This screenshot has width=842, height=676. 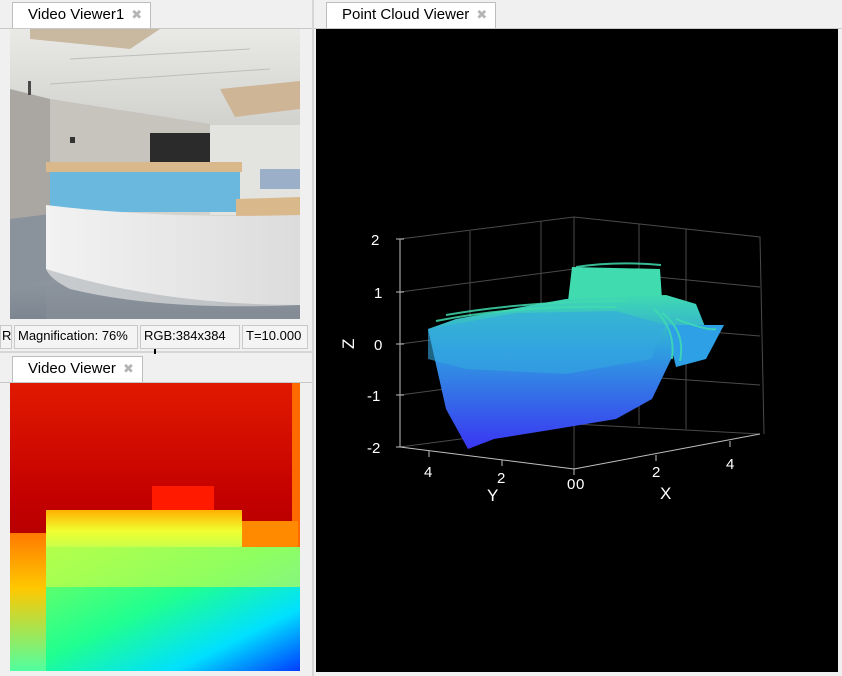 What do you see at coordinates (76, 337) in the screenshot?
I see `status-magnification: Magnification: 76%` at bounding box center [76, 337].